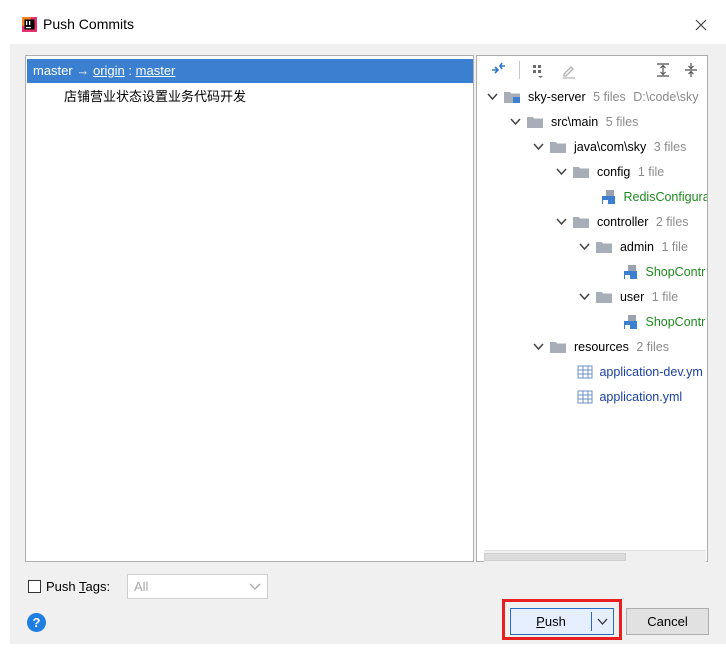  Describe the element at coordinates (670, 147) in the screenshot. I see `file-count: 3 files` at that location.